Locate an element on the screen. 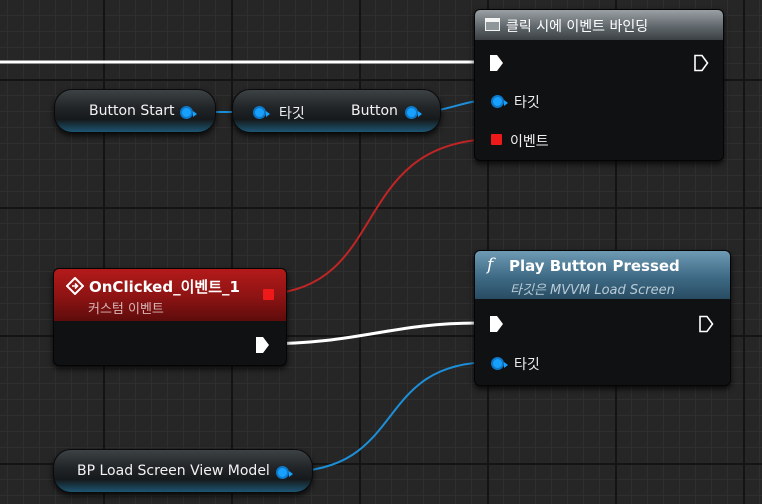 Image resolution: width=762 pixels, height=504 pixels. get-button-output-label: Button is located at coordinates (374, 111).